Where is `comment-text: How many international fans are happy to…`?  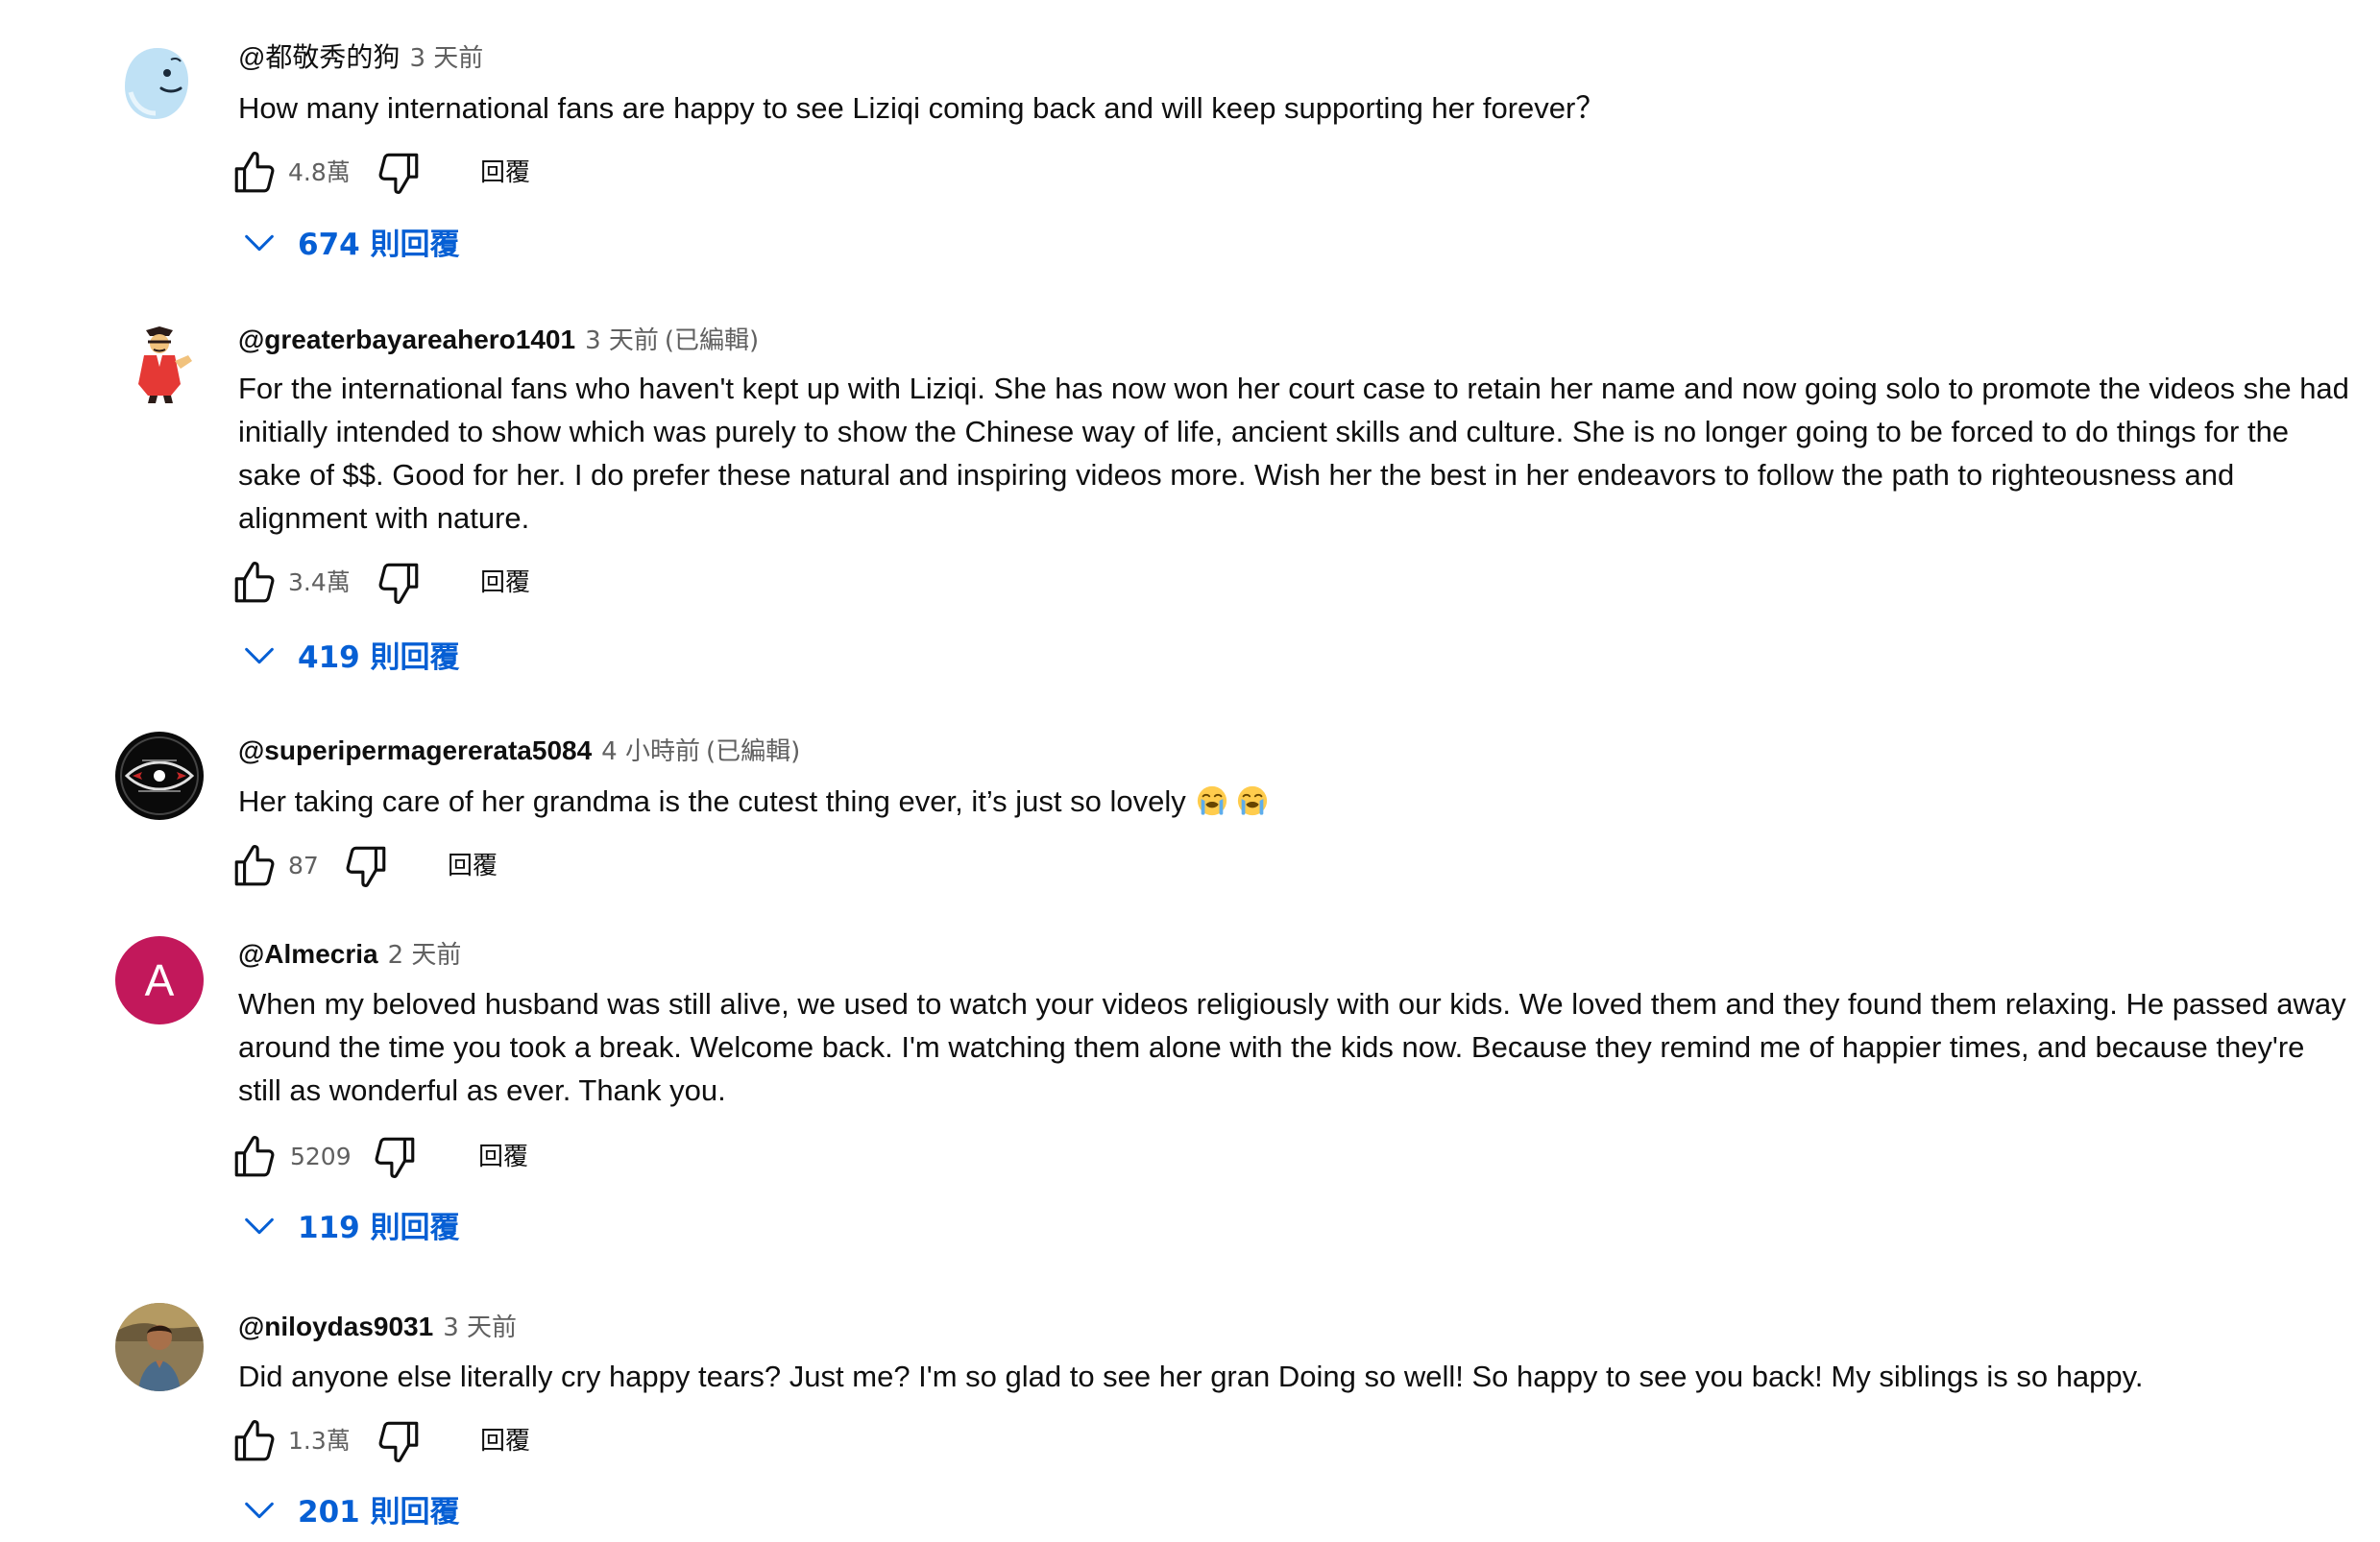 comment-text: How many international fans are happy to… is located at coordinates (922, 108).